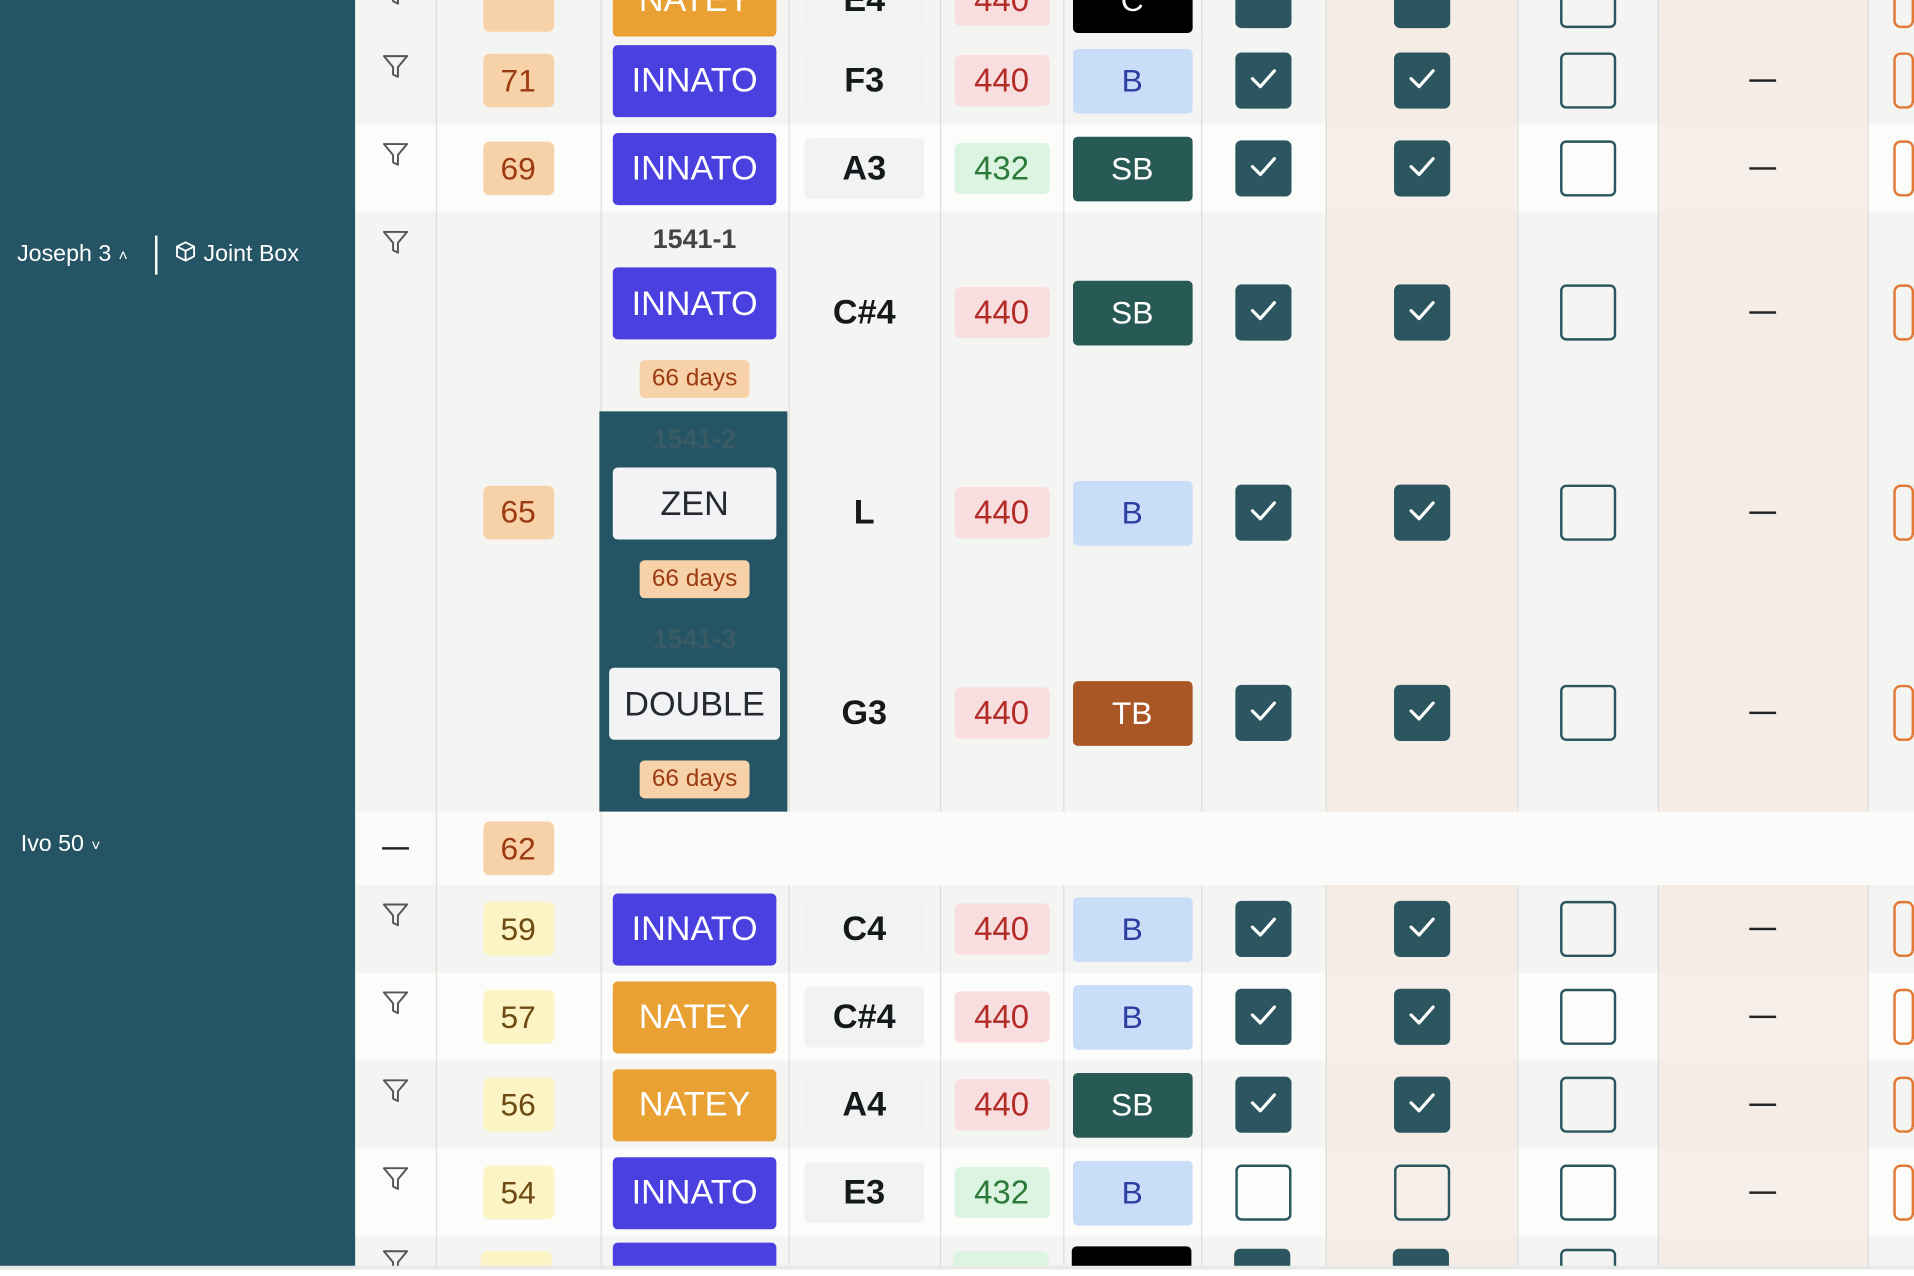  I want to click on col-shade, so click(1762, 1251).